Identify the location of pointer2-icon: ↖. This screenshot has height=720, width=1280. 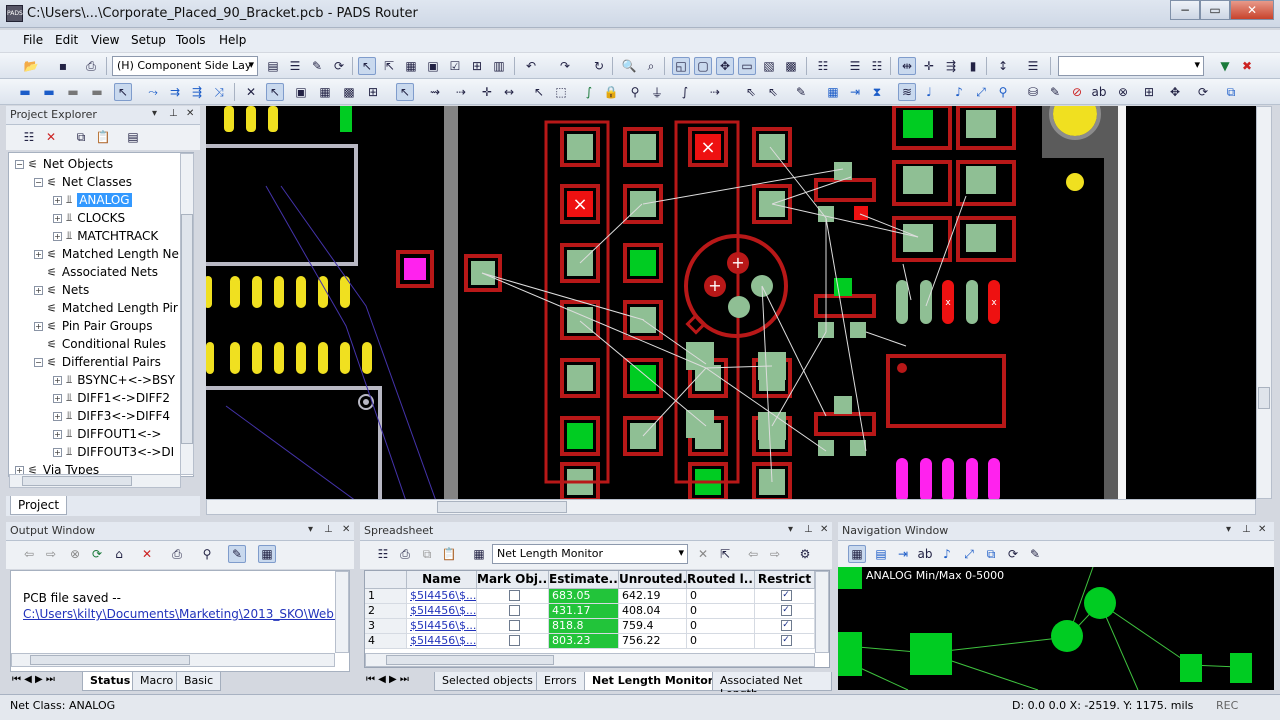
(275, 92).